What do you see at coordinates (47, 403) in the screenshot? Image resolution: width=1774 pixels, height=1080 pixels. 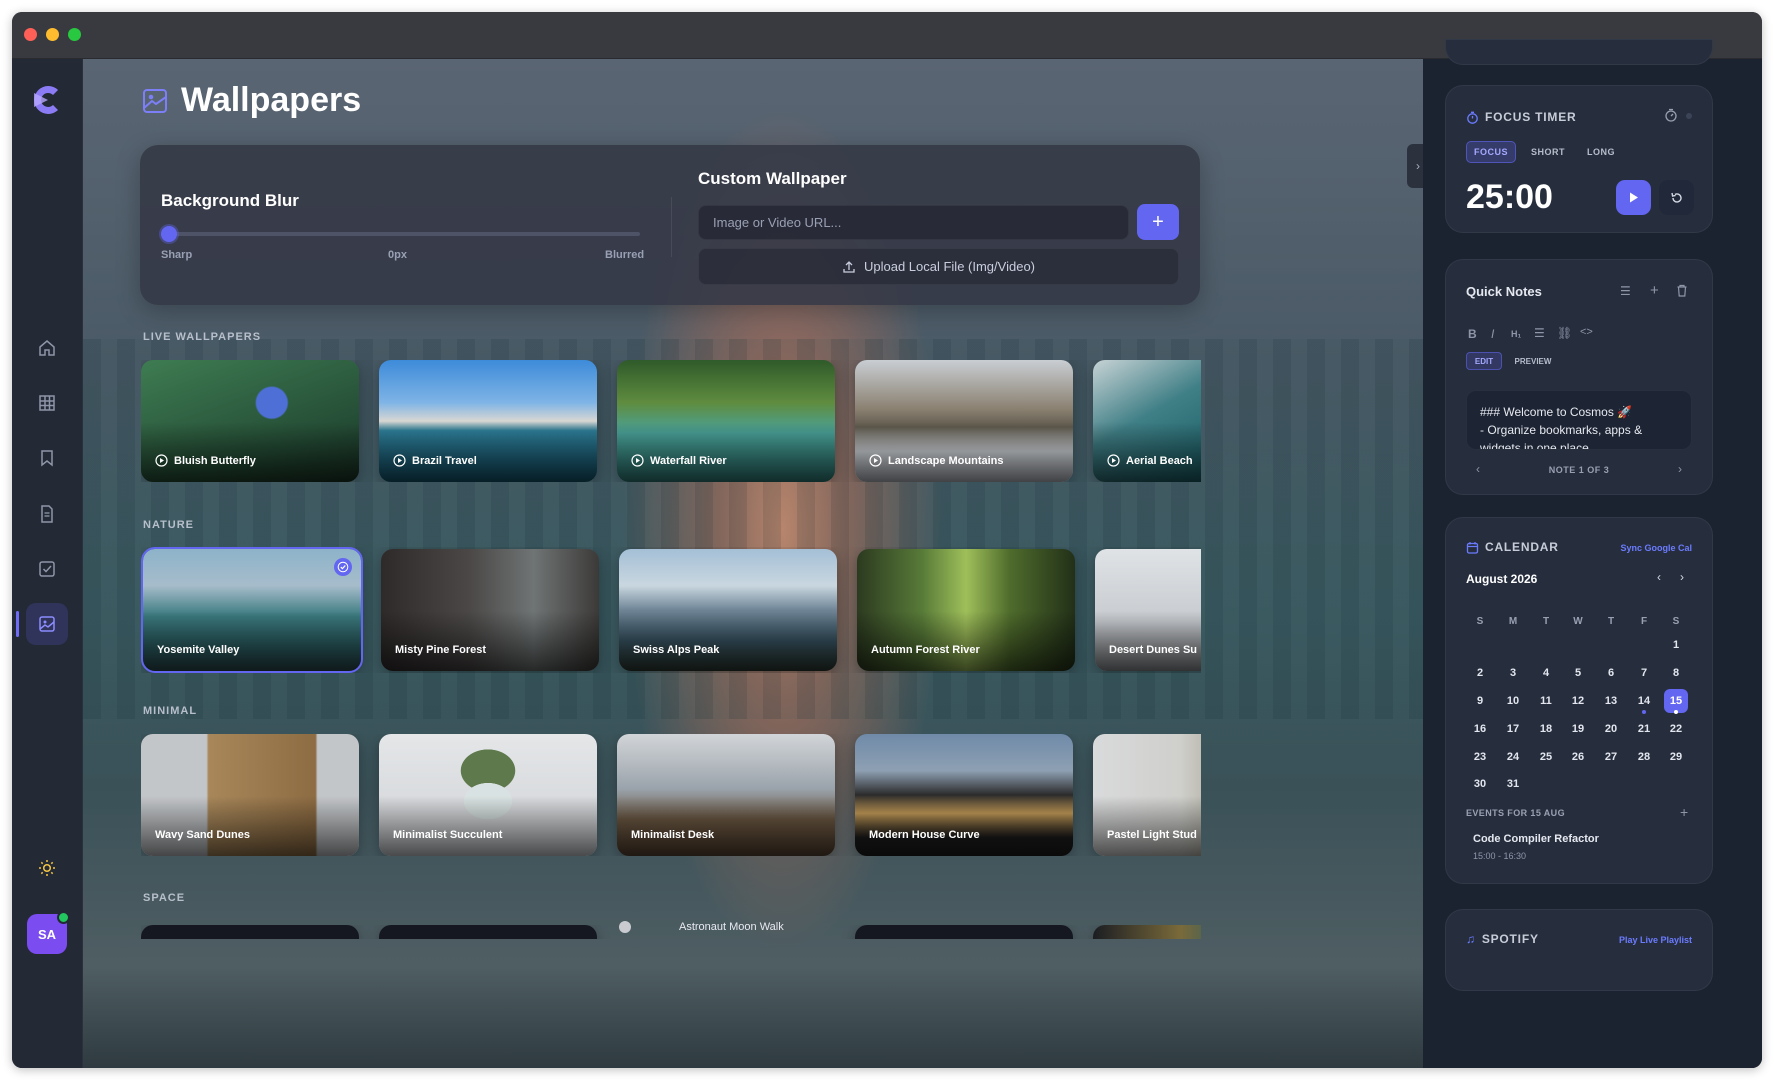 I see `sidebar-item-apps` at bounding box center [47, 403].